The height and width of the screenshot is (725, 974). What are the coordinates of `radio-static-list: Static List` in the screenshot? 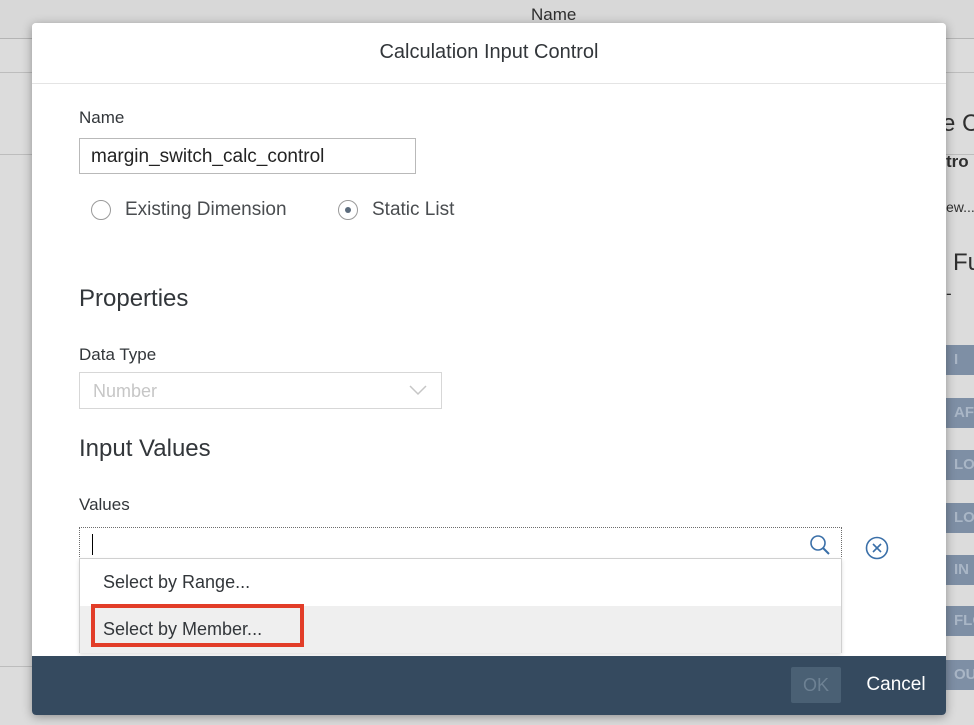 It's located at (396, 210).